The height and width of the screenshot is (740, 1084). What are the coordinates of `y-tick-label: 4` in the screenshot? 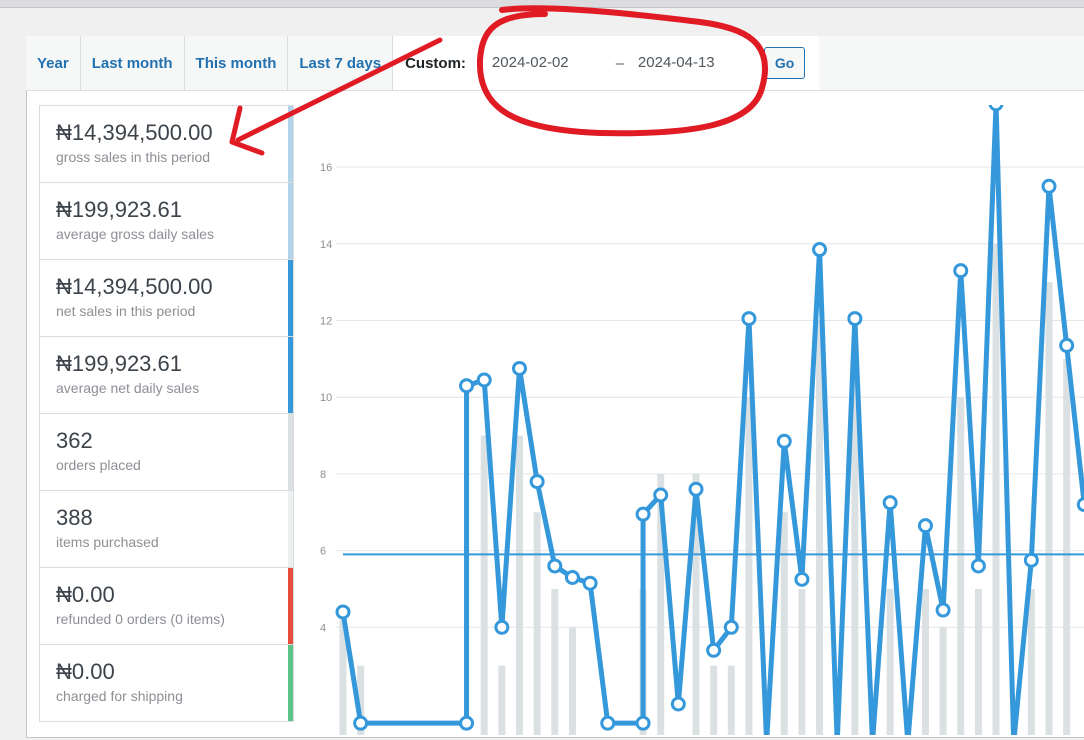 It's located at (323, 628).